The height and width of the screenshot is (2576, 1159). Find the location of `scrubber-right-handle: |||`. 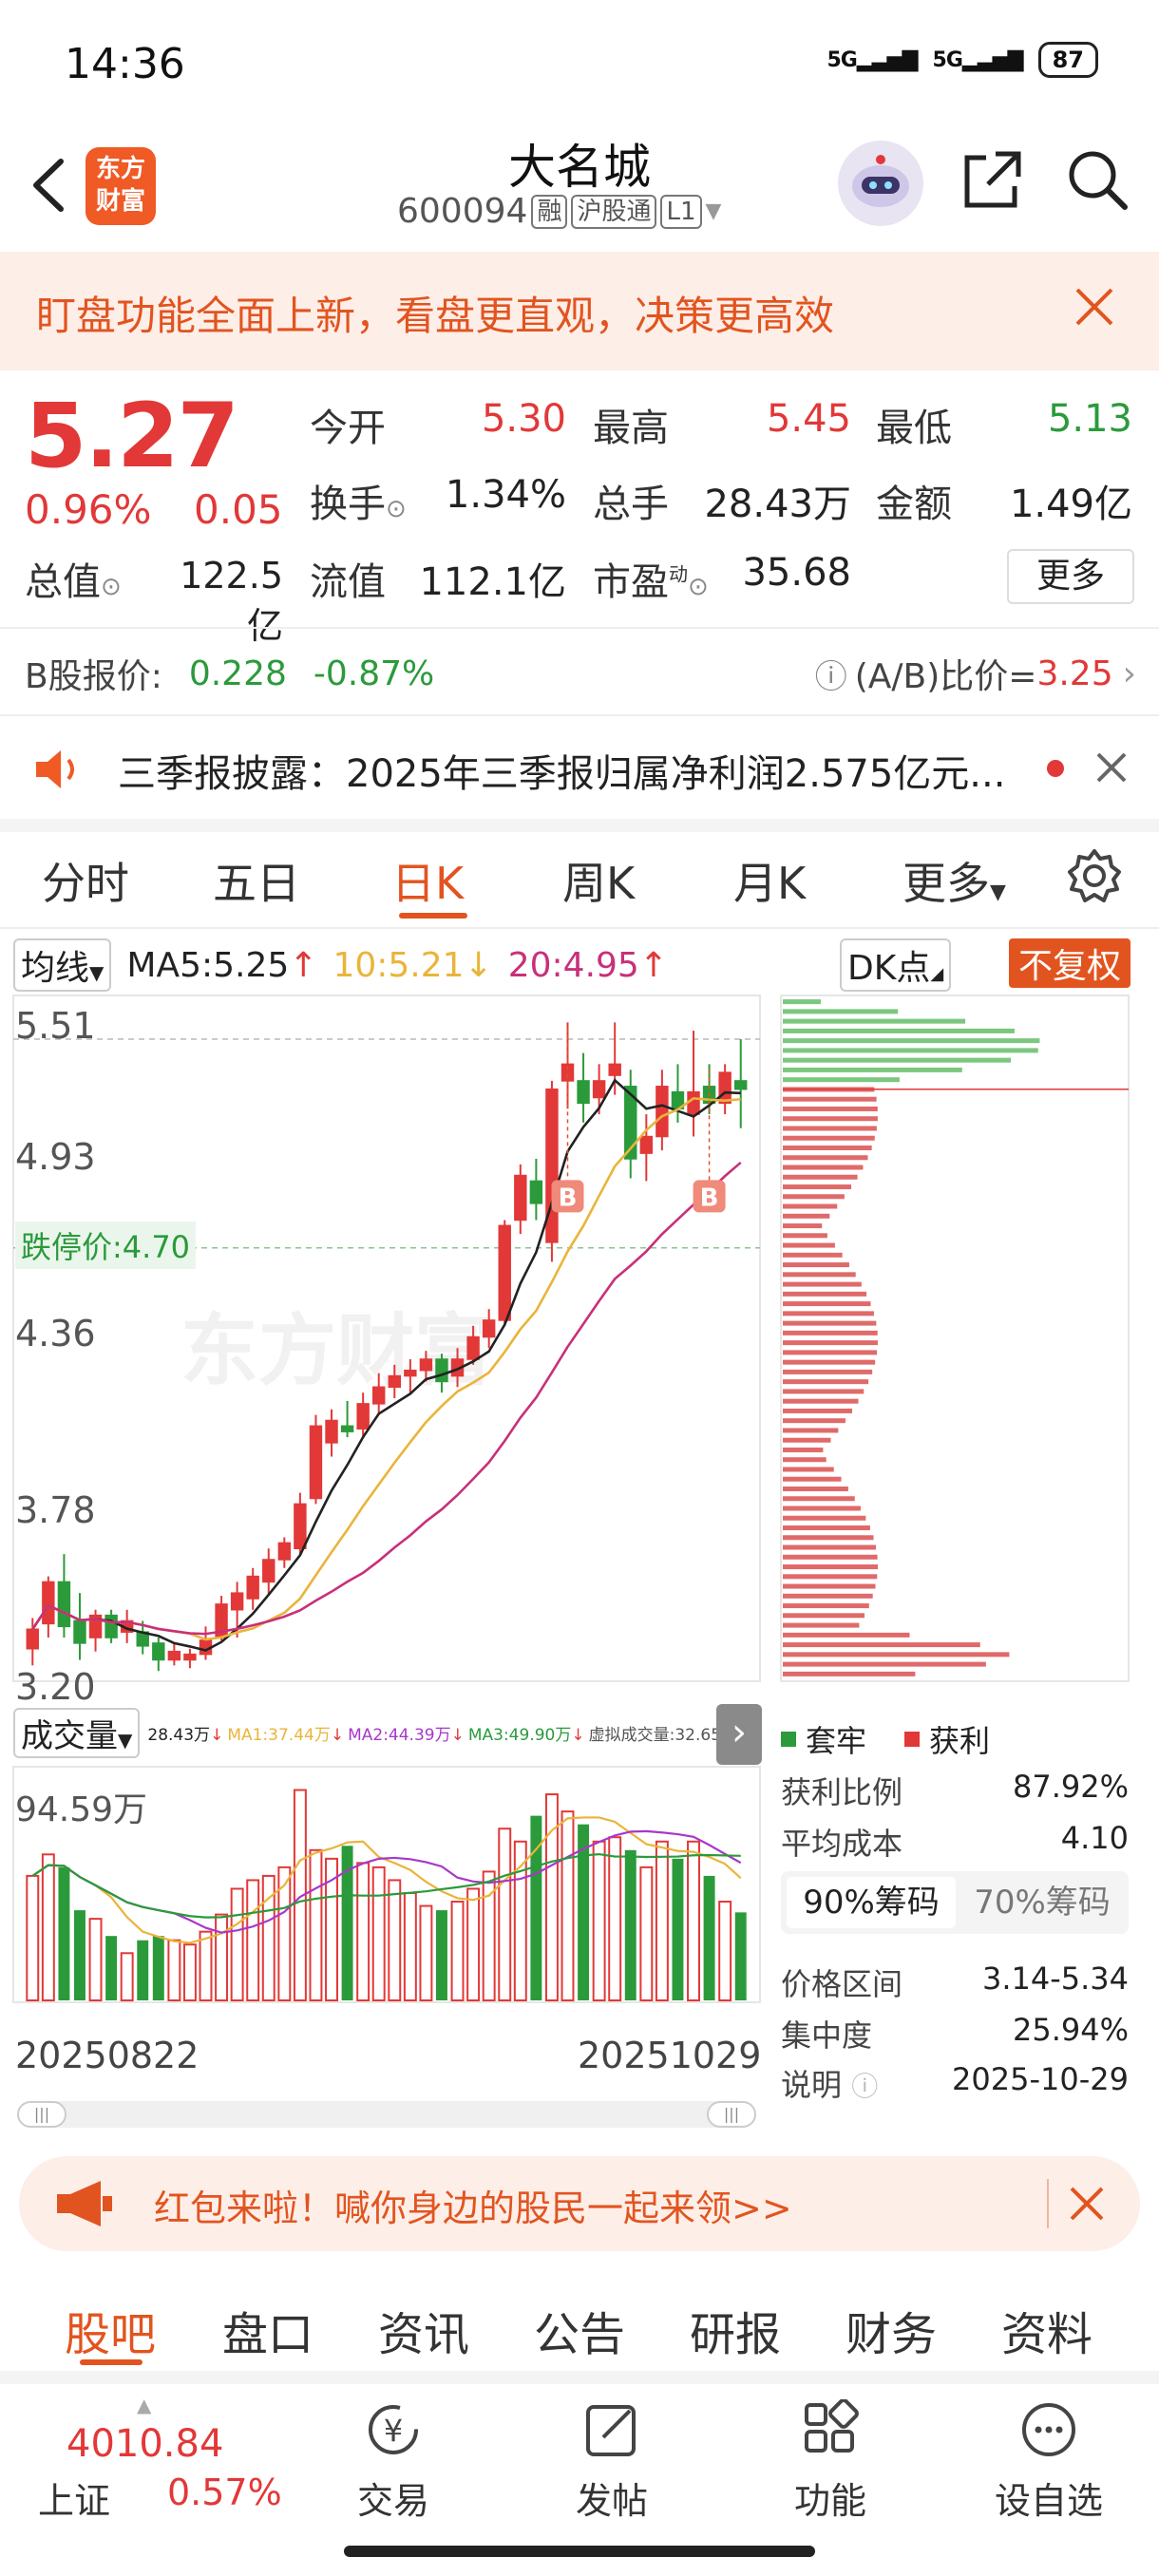

scrubber-right-handle: ||| is located at coordinates (731, 2114).